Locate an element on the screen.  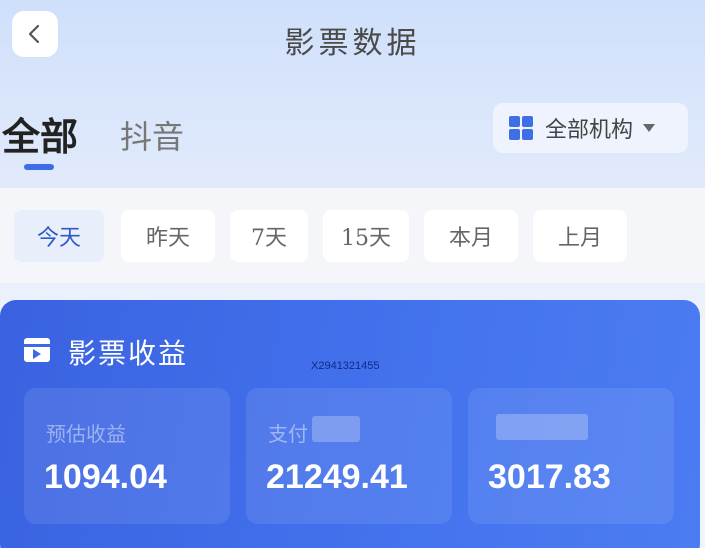
date-filter-today: 今天 is located at coordinates (59, 236).